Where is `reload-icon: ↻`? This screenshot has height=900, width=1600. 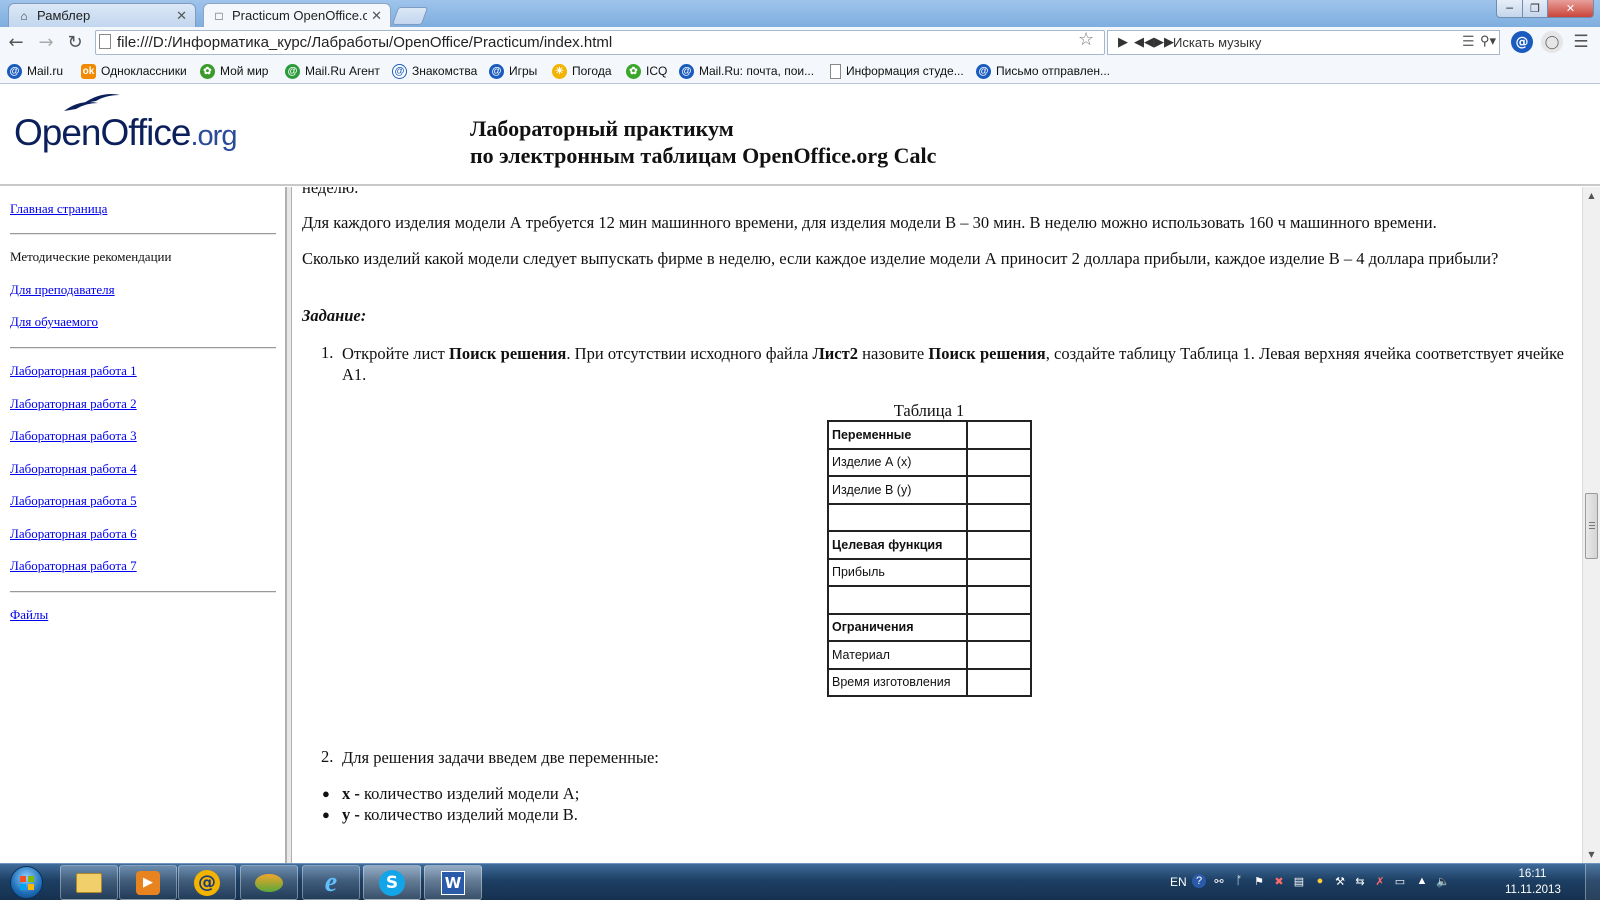
reload-icon: ↻ is located at coordinates (75, 42).